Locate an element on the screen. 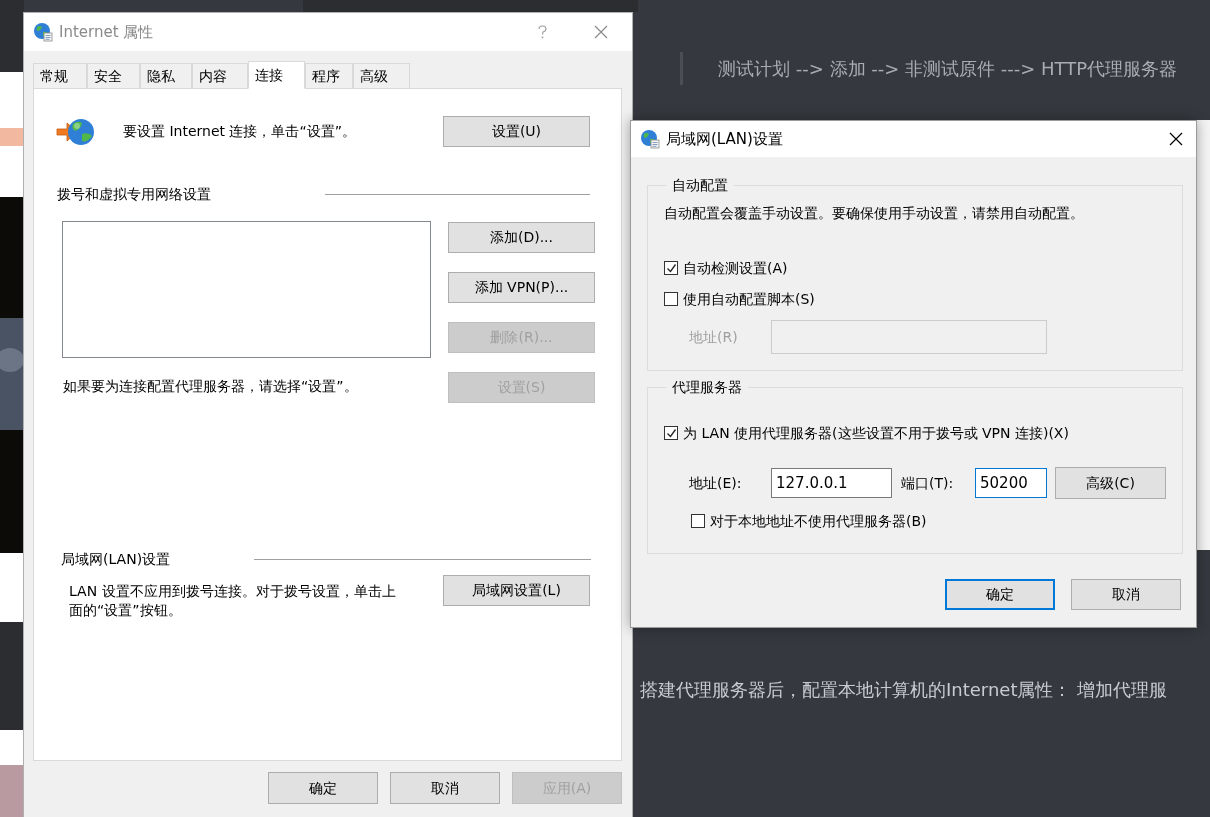  quote-text: 测试计划 --> 添加 --> 非测试原件 ---> HTTP代理服务器 is located at coordinates (948, 69).